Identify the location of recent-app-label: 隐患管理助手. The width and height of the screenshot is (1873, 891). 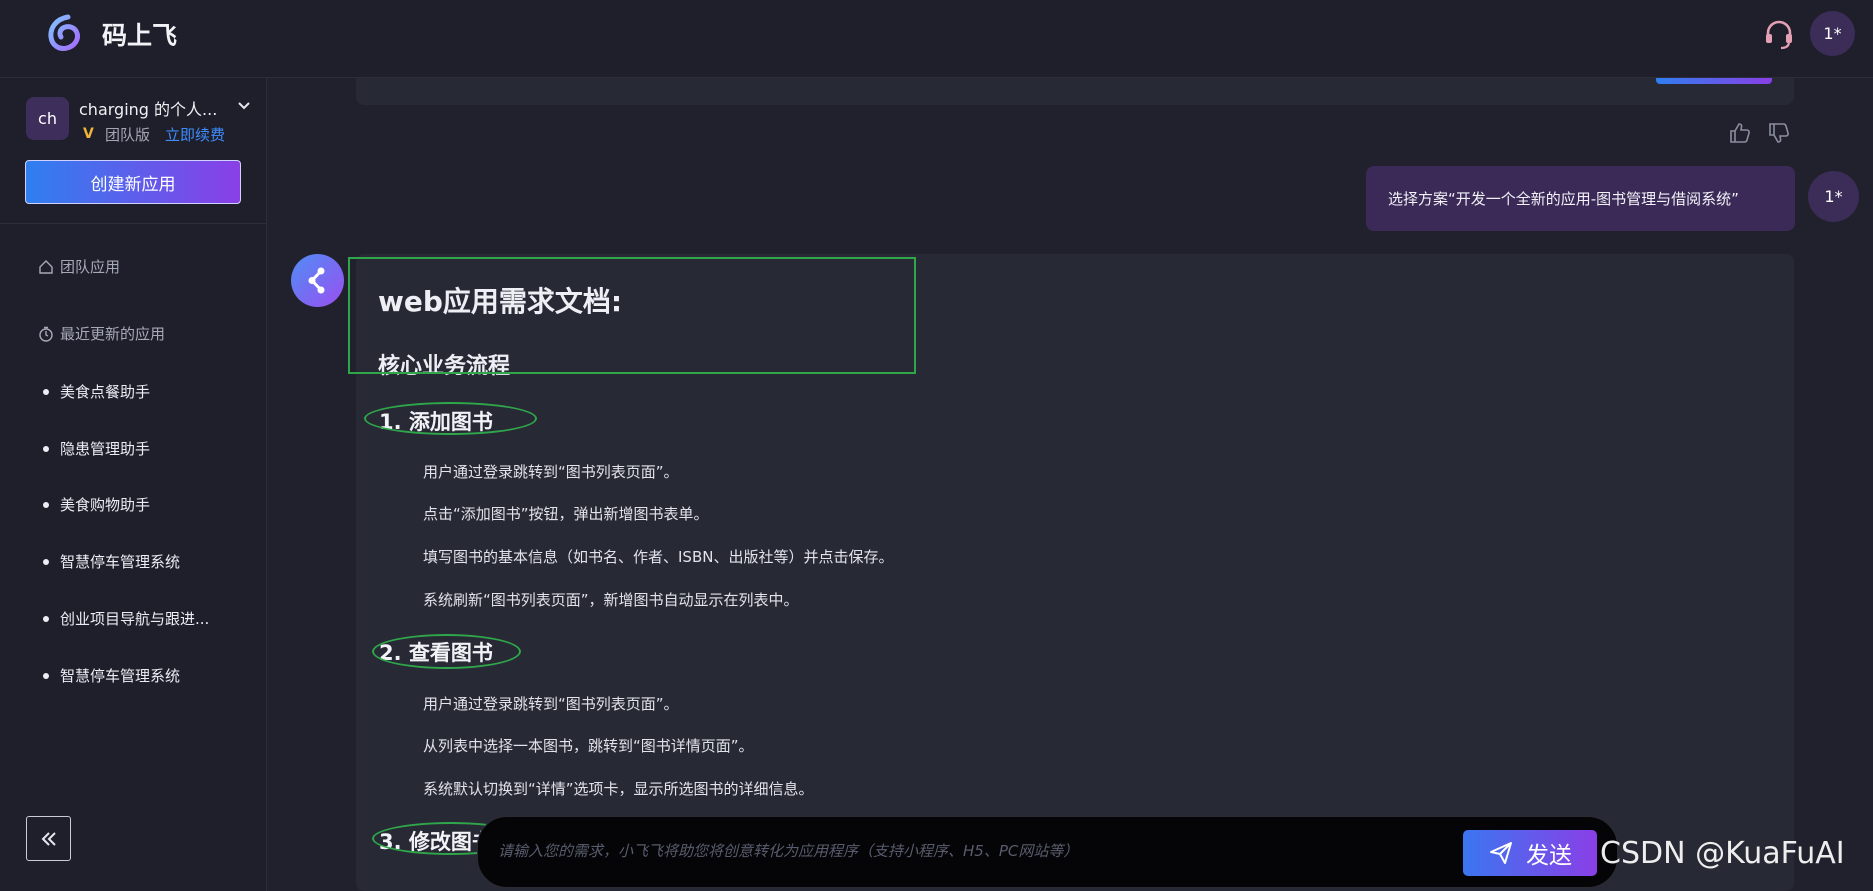
(105, 449).